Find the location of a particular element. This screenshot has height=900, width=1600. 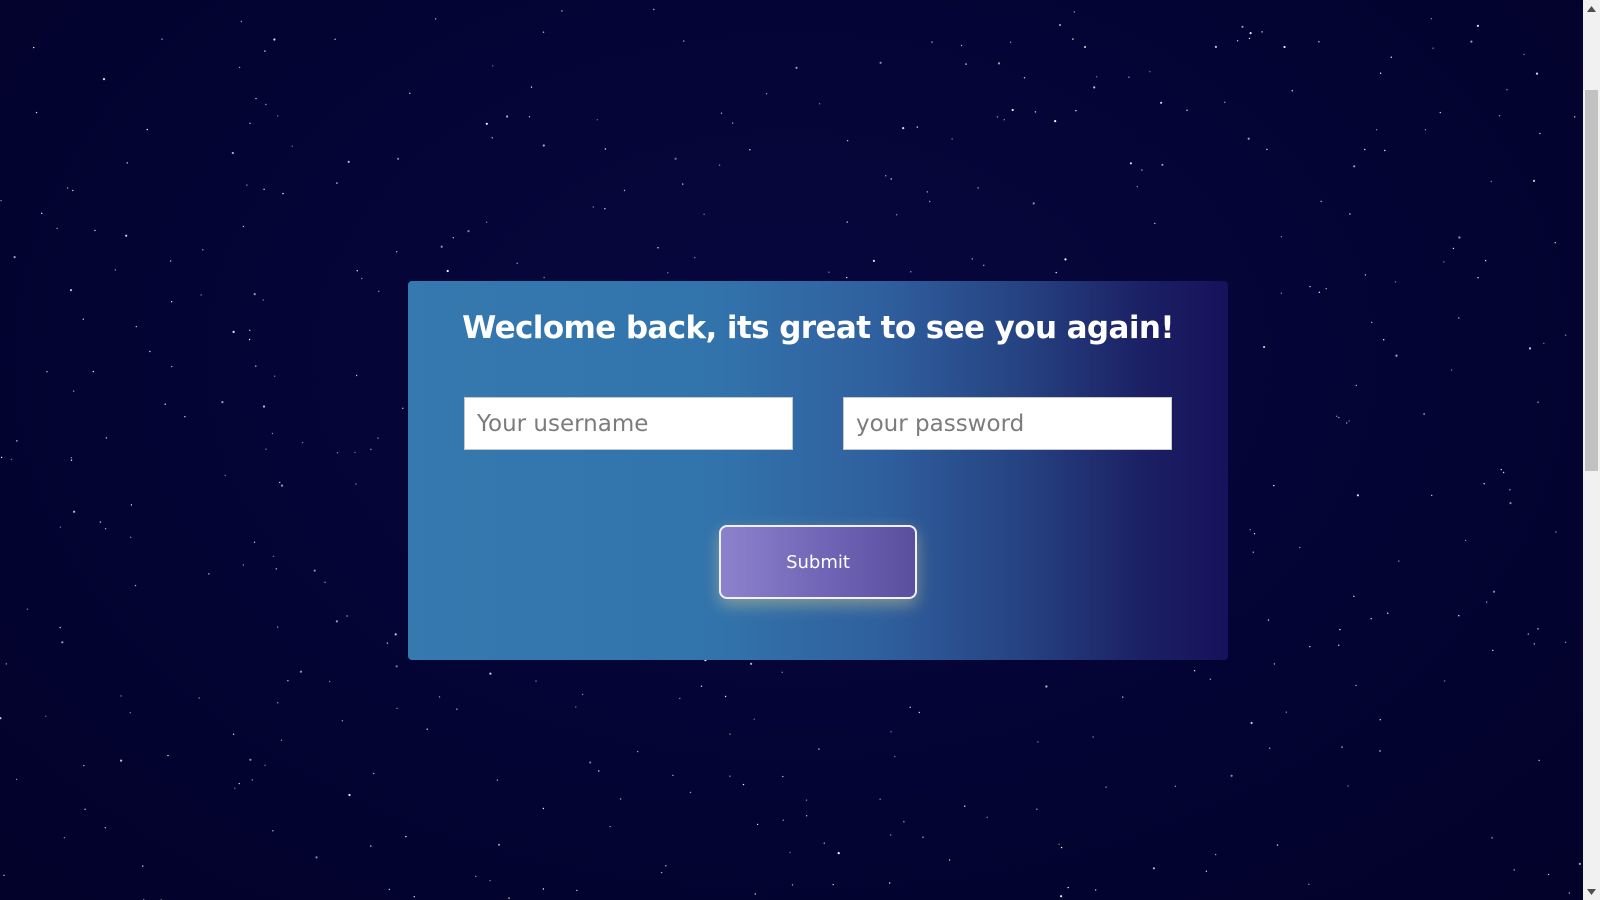

username-input is located at coordinates (628, 423).